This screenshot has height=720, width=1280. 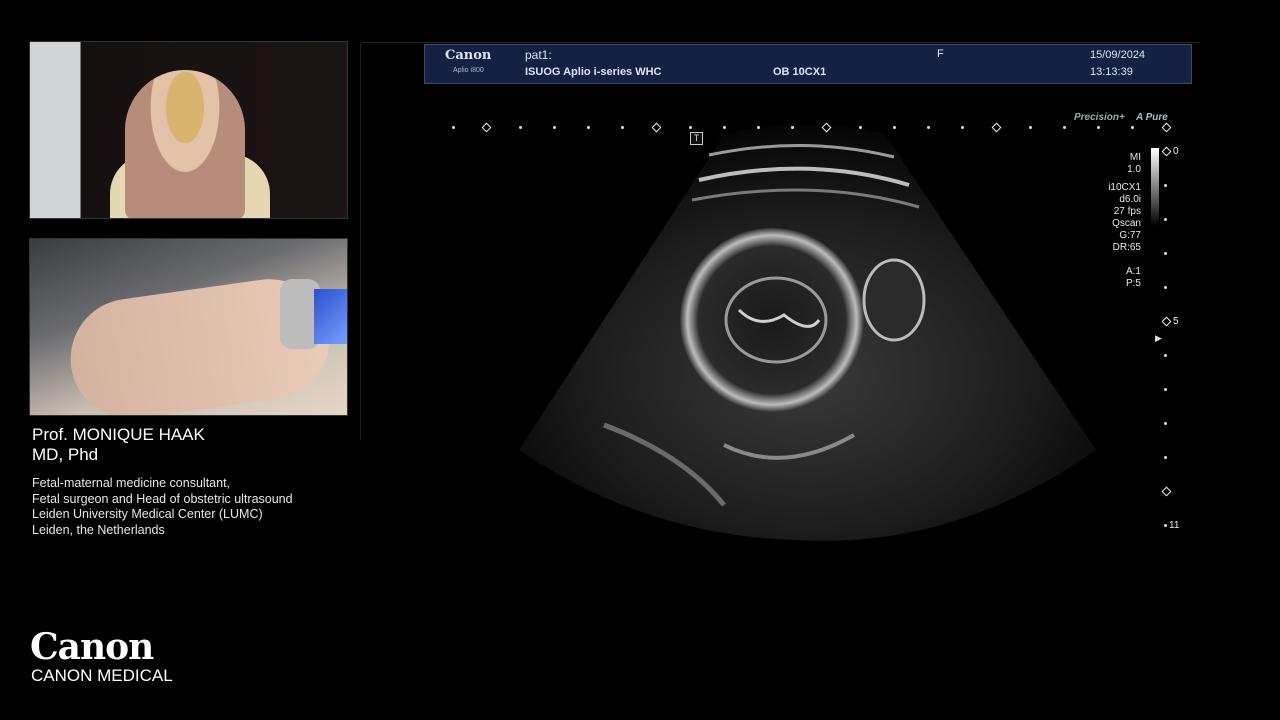 I want to click on transducer-orientation-marker: T, so click(x=696, y=138).